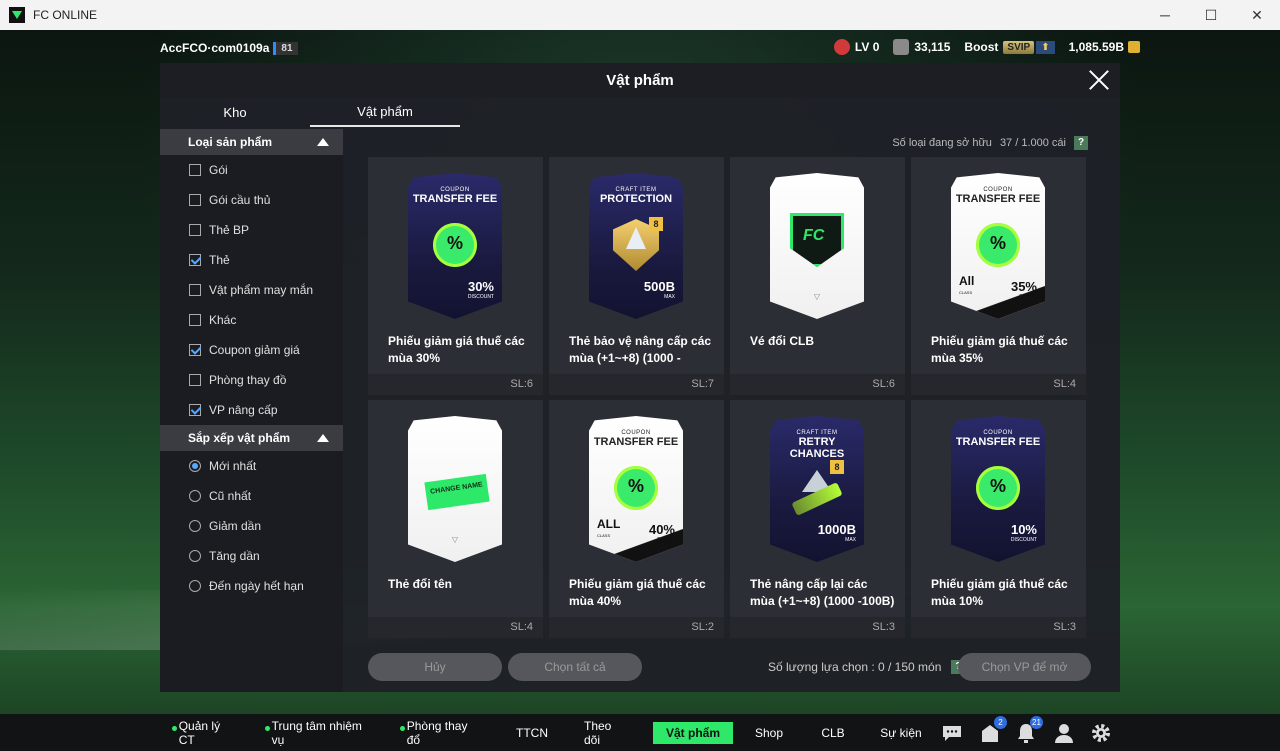  I want to click on cancel-button: Hủy, so click(435, 667).